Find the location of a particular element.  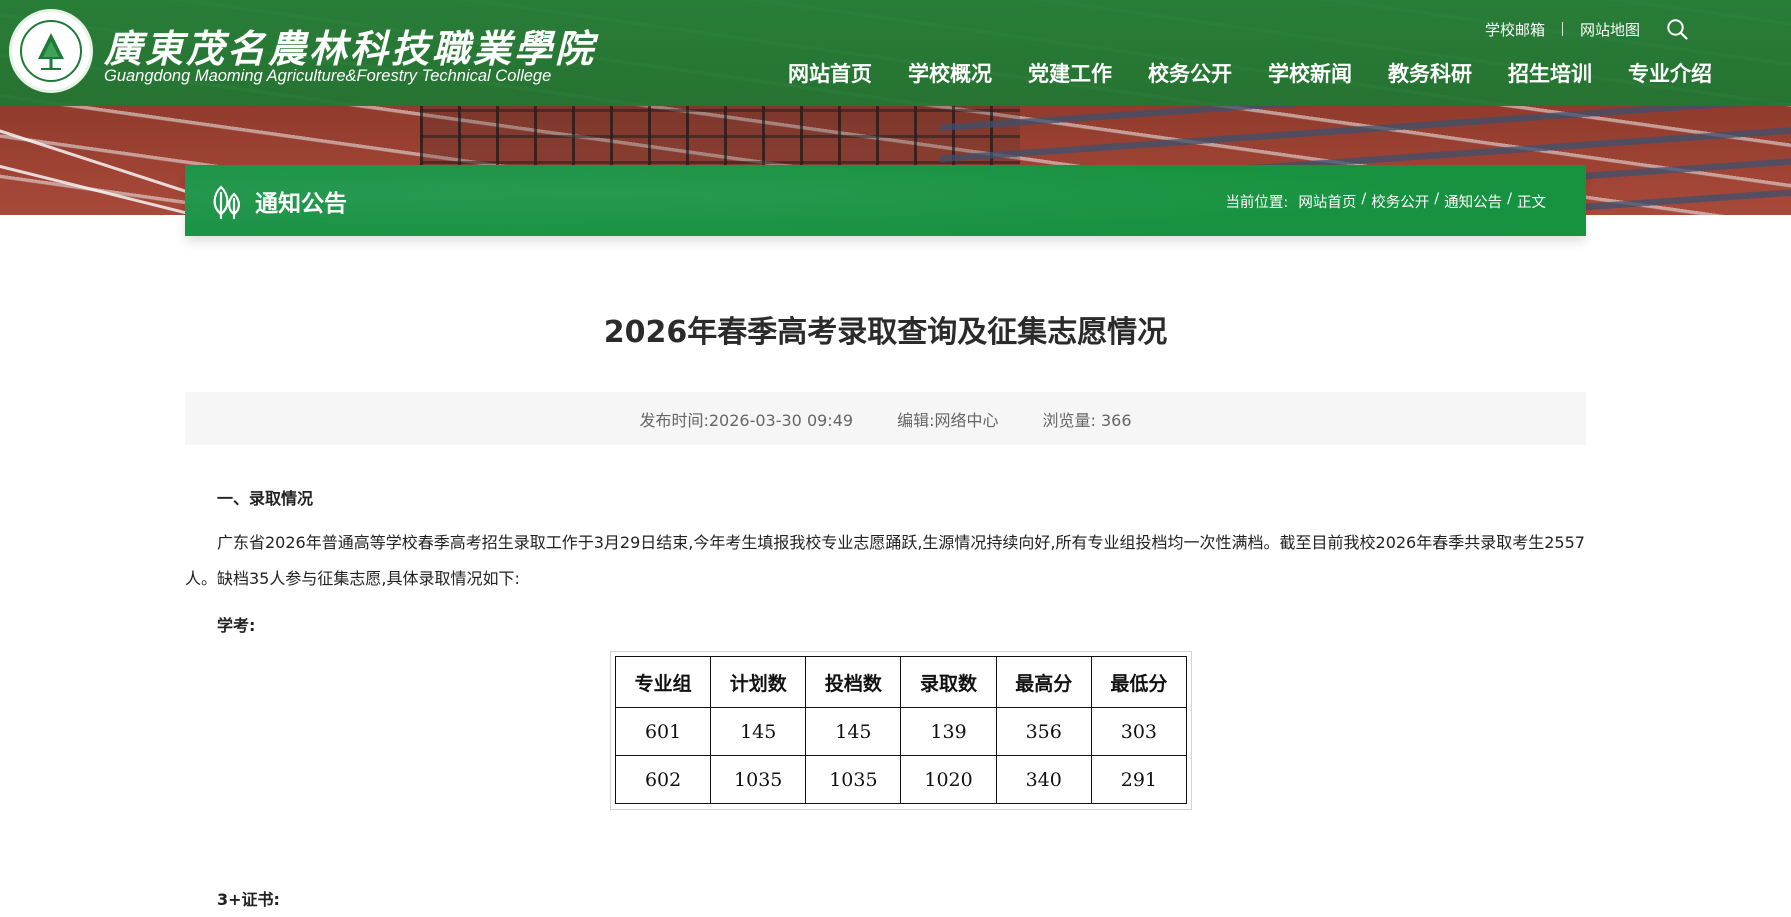

column-header: 专业组 is located at coordinates (663, 682).